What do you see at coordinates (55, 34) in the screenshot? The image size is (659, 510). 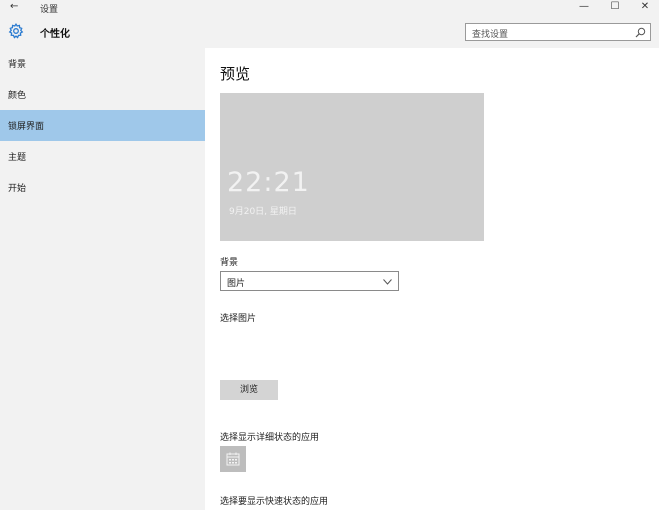 I see `page-title: 个性化` at bounding box center [55, 34].